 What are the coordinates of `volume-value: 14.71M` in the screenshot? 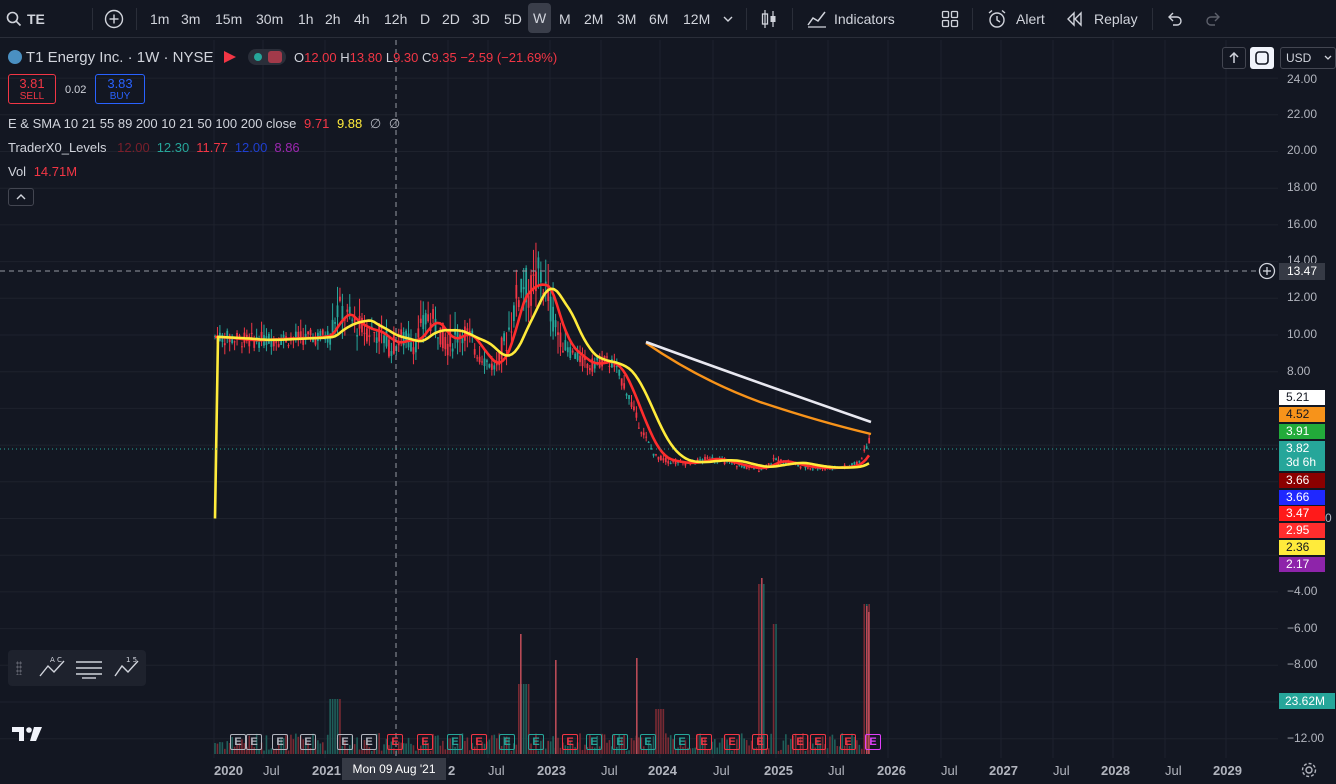 It's located at (55, 171).